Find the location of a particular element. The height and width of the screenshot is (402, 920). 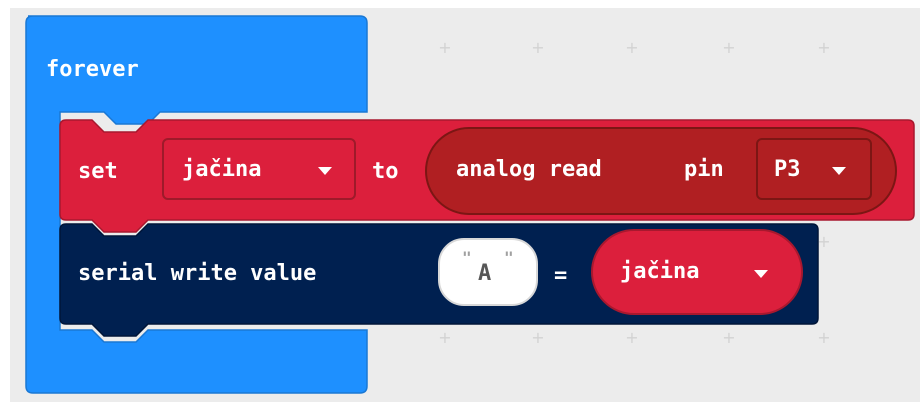

forever-label: forever is located at coordinates (92, 69).